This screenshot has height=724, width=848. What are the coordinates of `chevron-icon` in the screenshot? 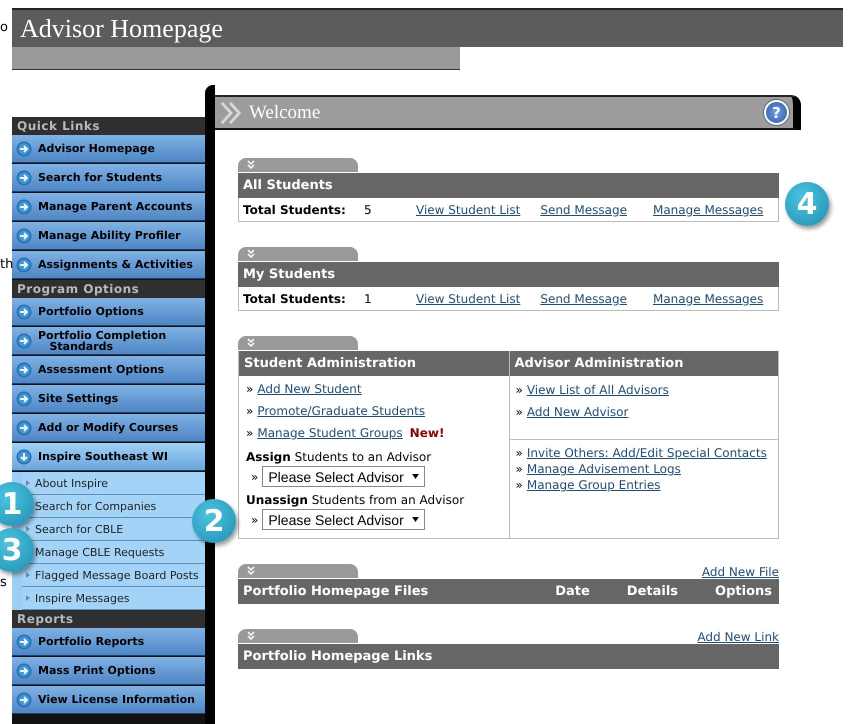 It's located at (231, 112).